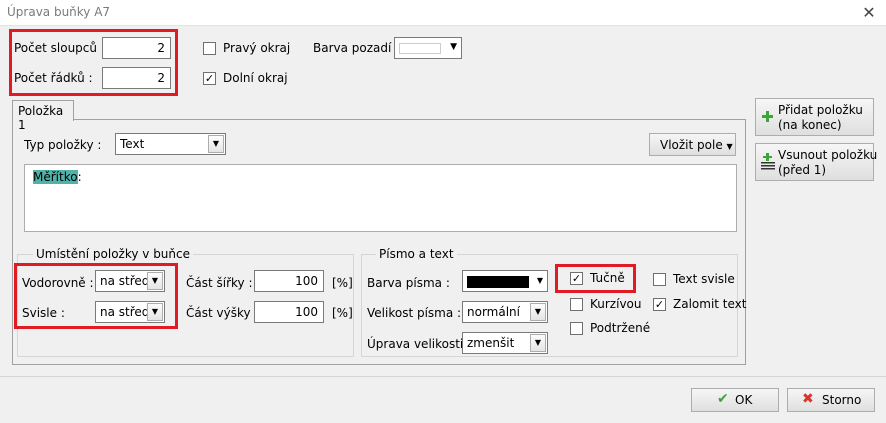  Describe the element at coordinates (43, 313) in the screenshot. I see `vertical-label: Svisle :` at that location.